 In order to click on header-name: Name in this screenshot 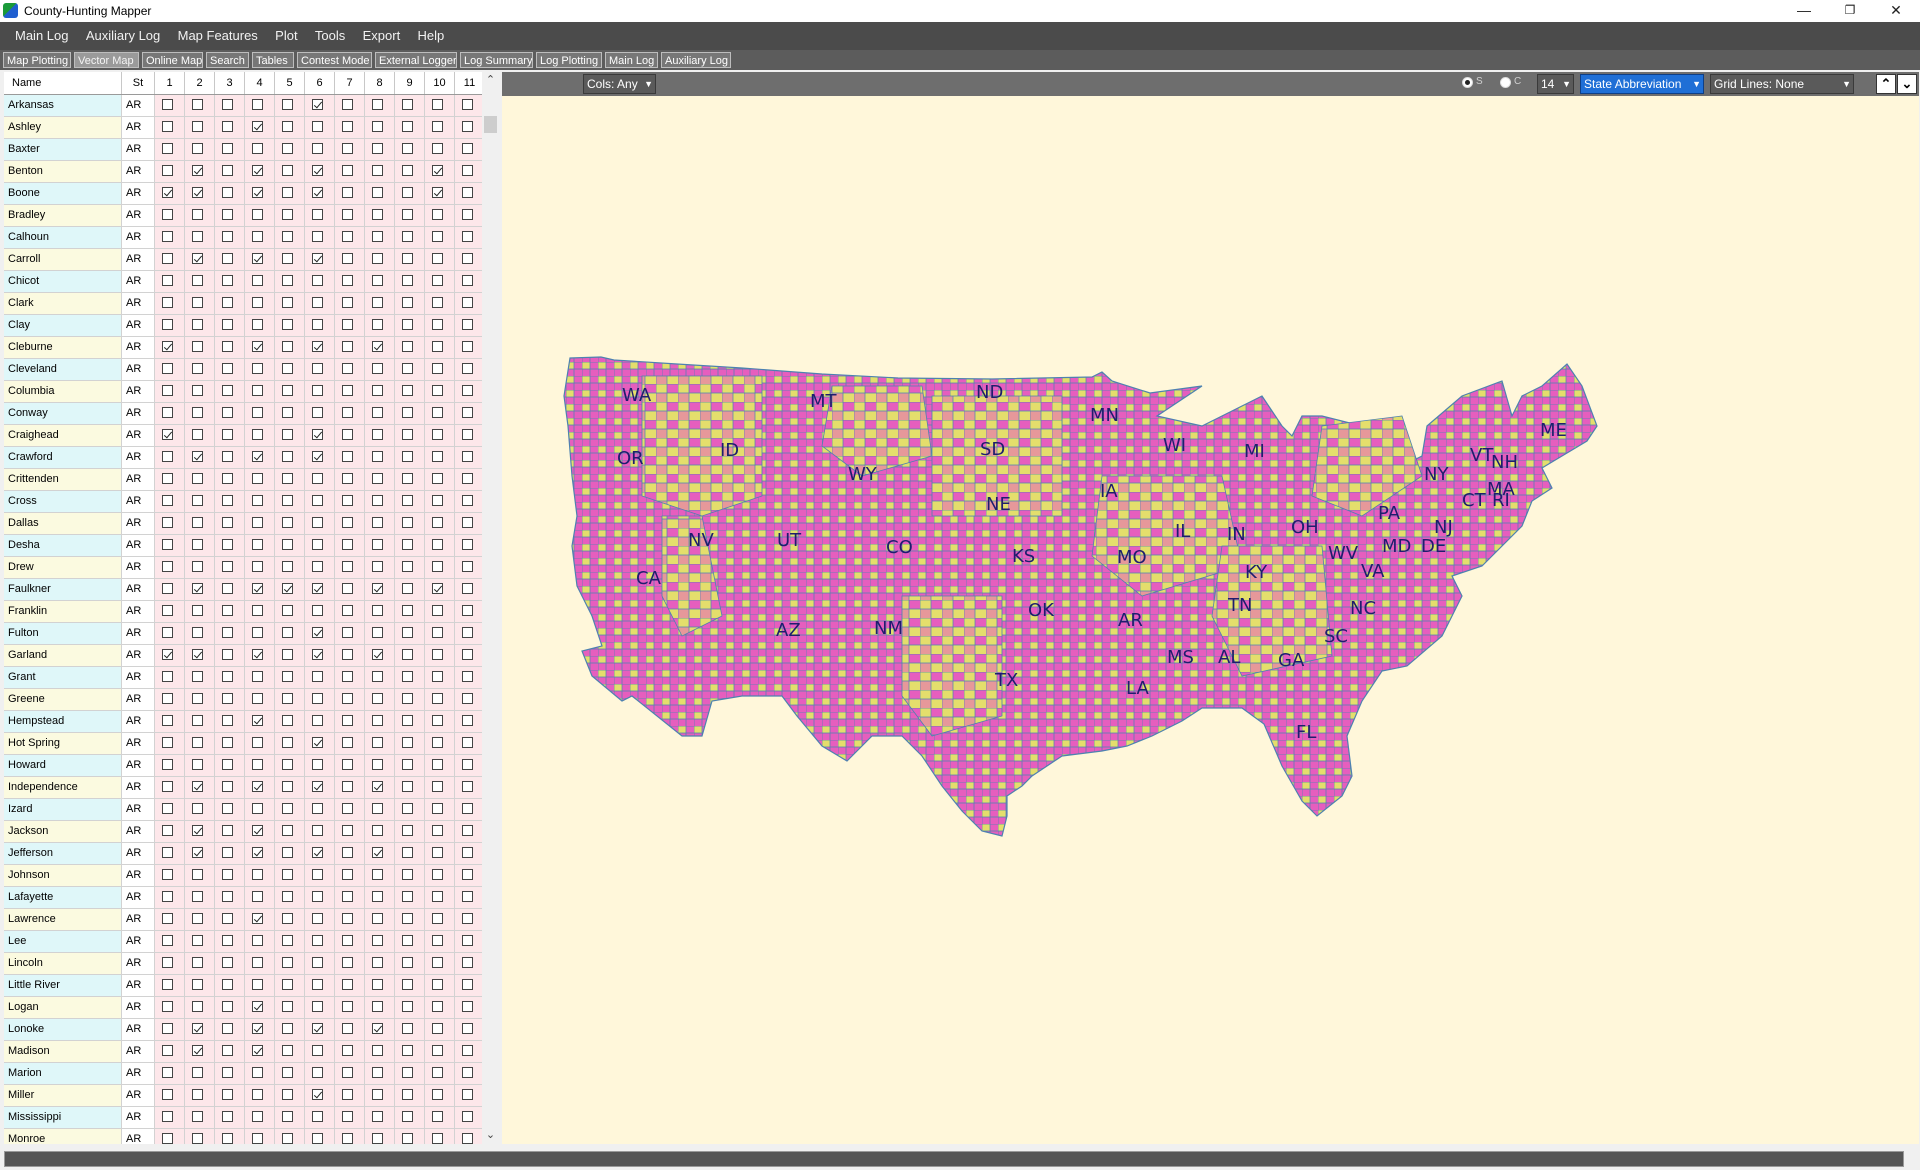, I will do `click(63, 83)`.